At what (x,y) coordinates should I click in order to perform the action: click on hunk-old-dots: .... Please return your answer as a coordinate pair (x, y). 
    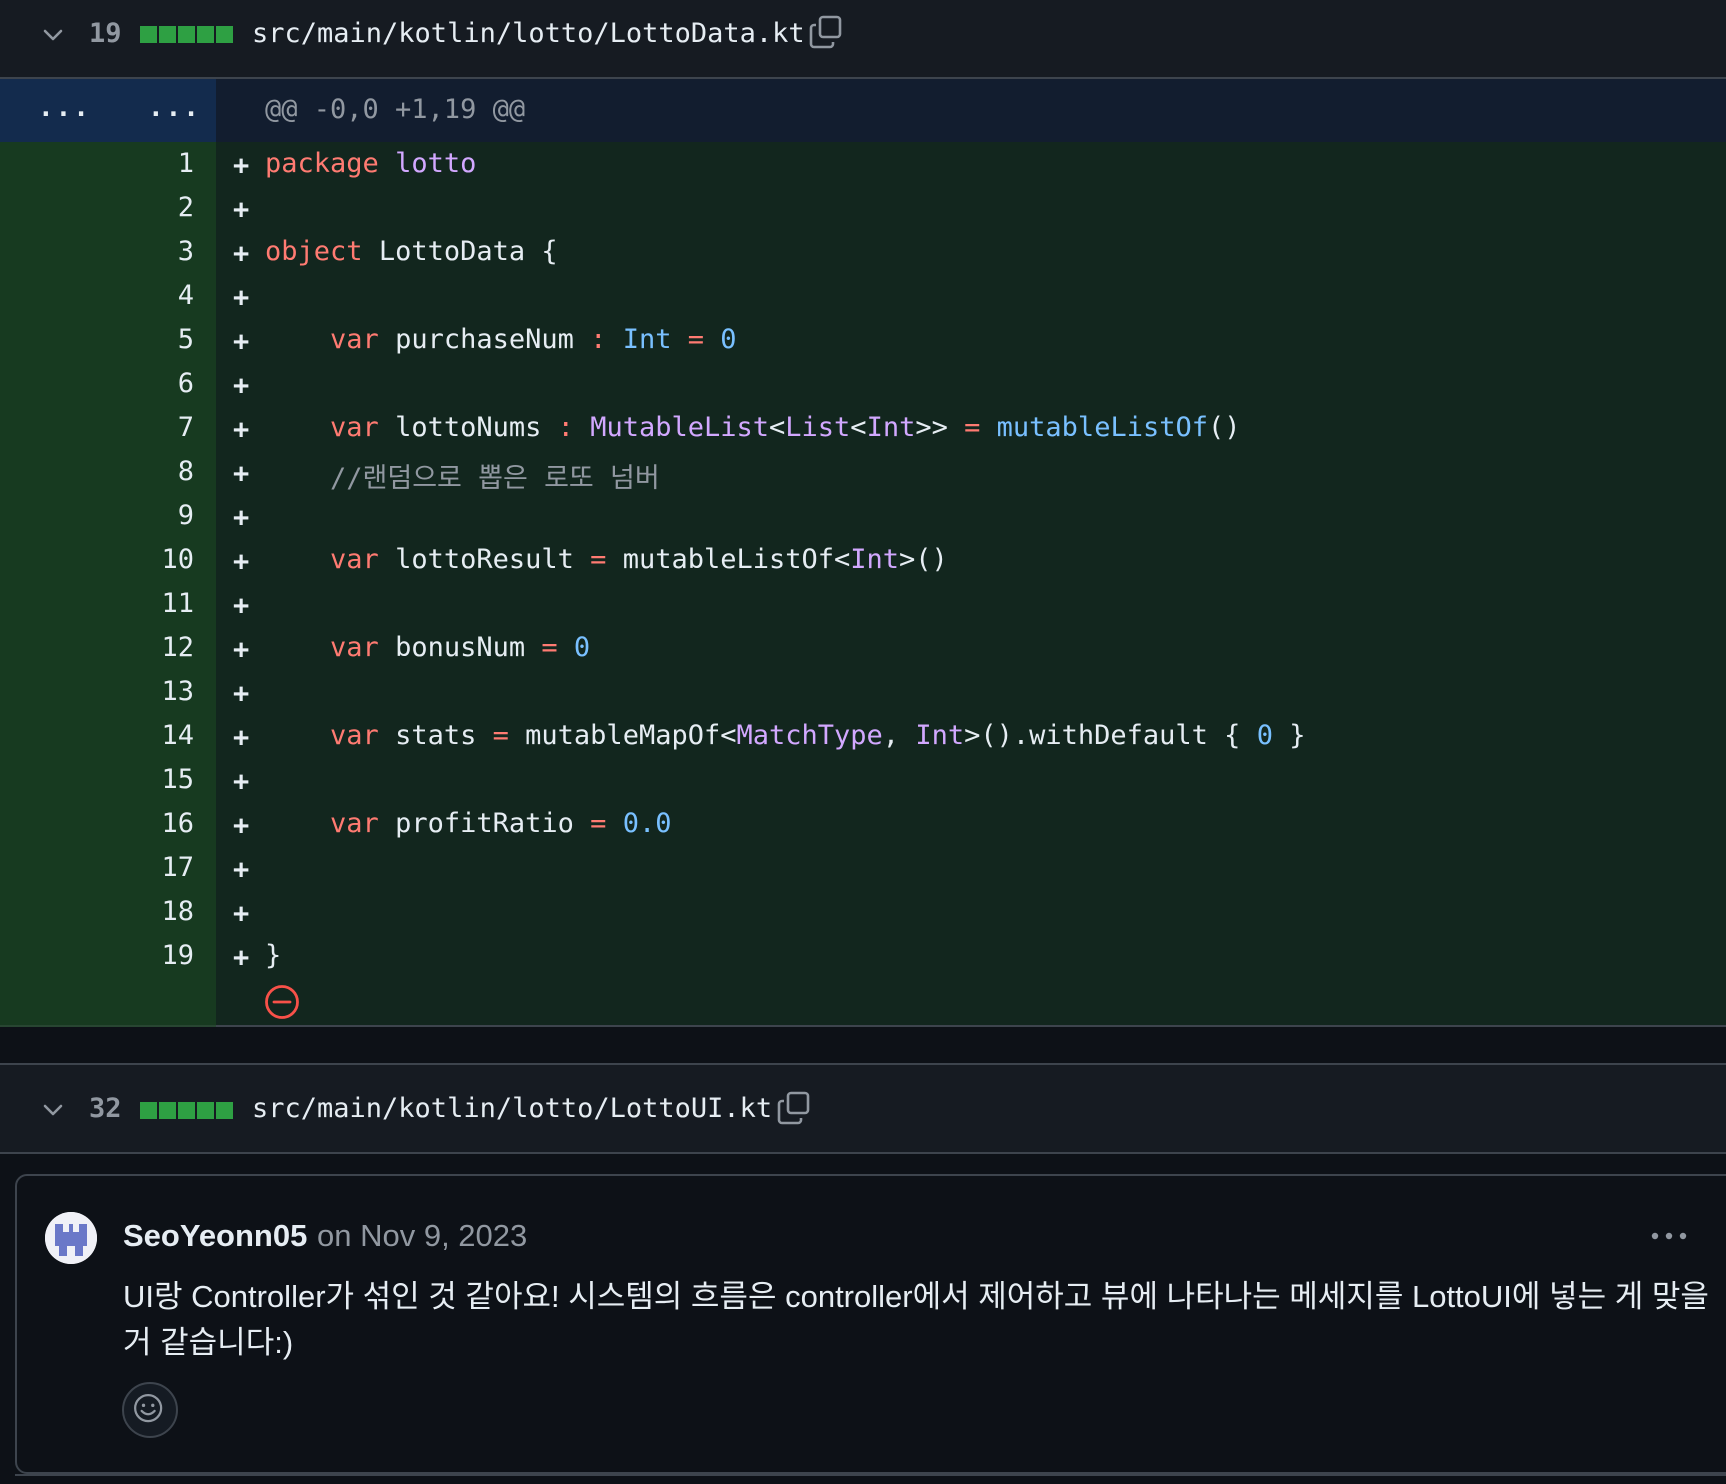
    Looking at the image, I should click on (64, 108).